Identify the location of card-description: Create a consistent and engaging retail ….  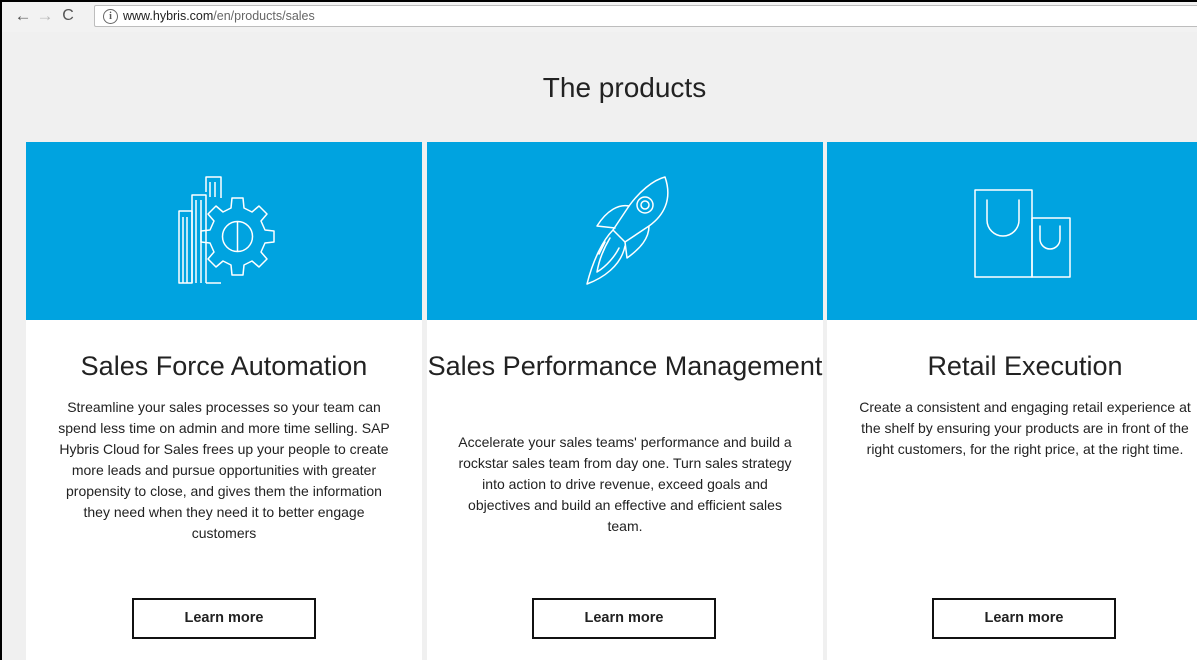
(1025, 428).